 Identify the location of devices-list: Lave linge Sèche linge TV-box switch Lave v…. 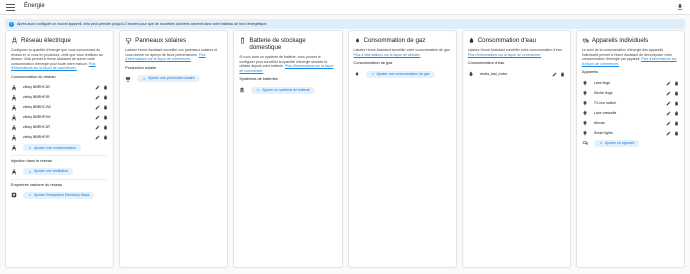
(630, 108).